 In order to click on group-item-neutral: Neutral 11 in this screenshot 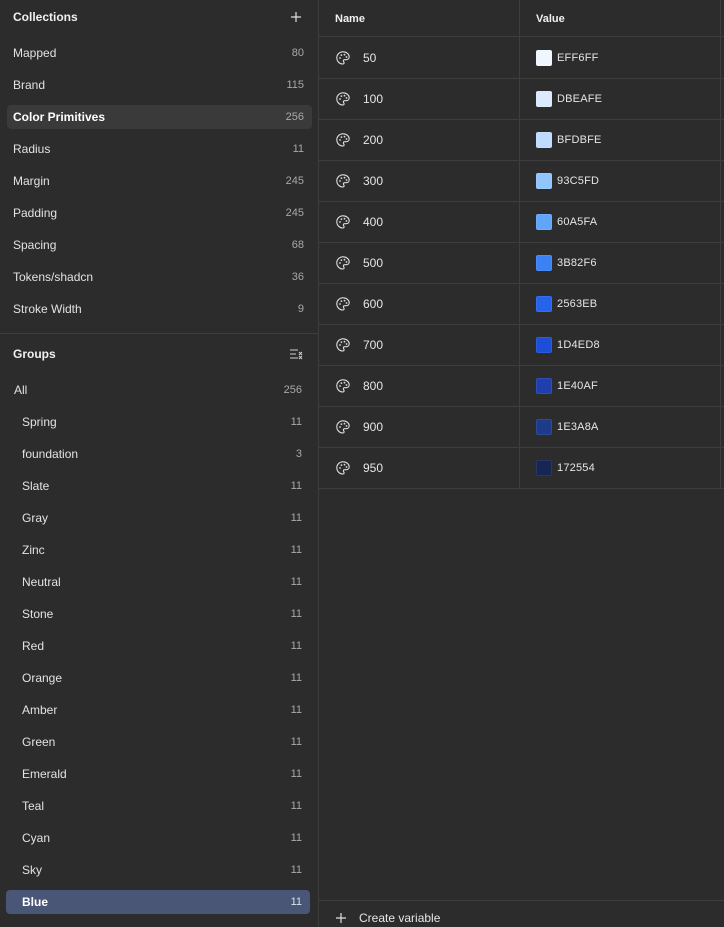, I will do `click(158, 582)`.